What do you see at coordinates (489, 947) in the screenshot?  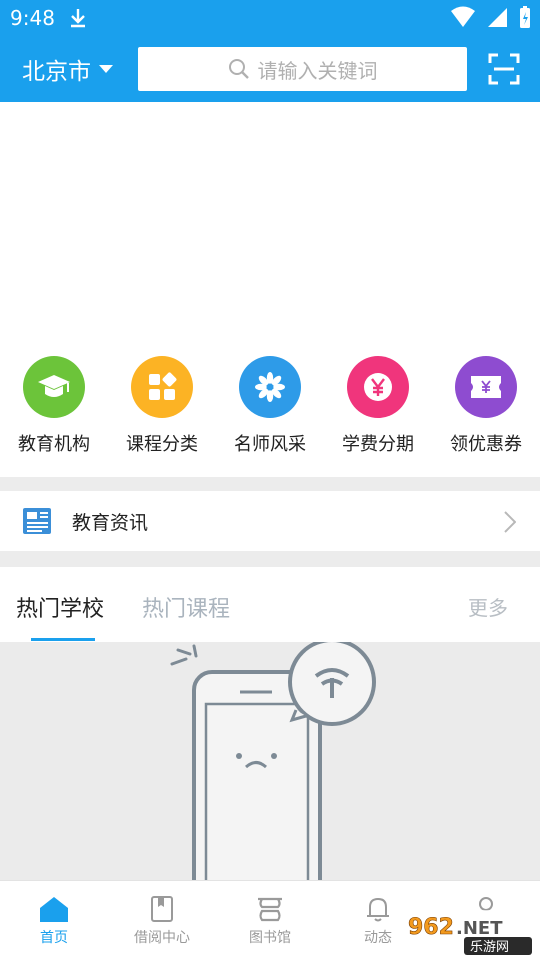 I see `svg-text: 乐游网` at bounding box center [489, 947].